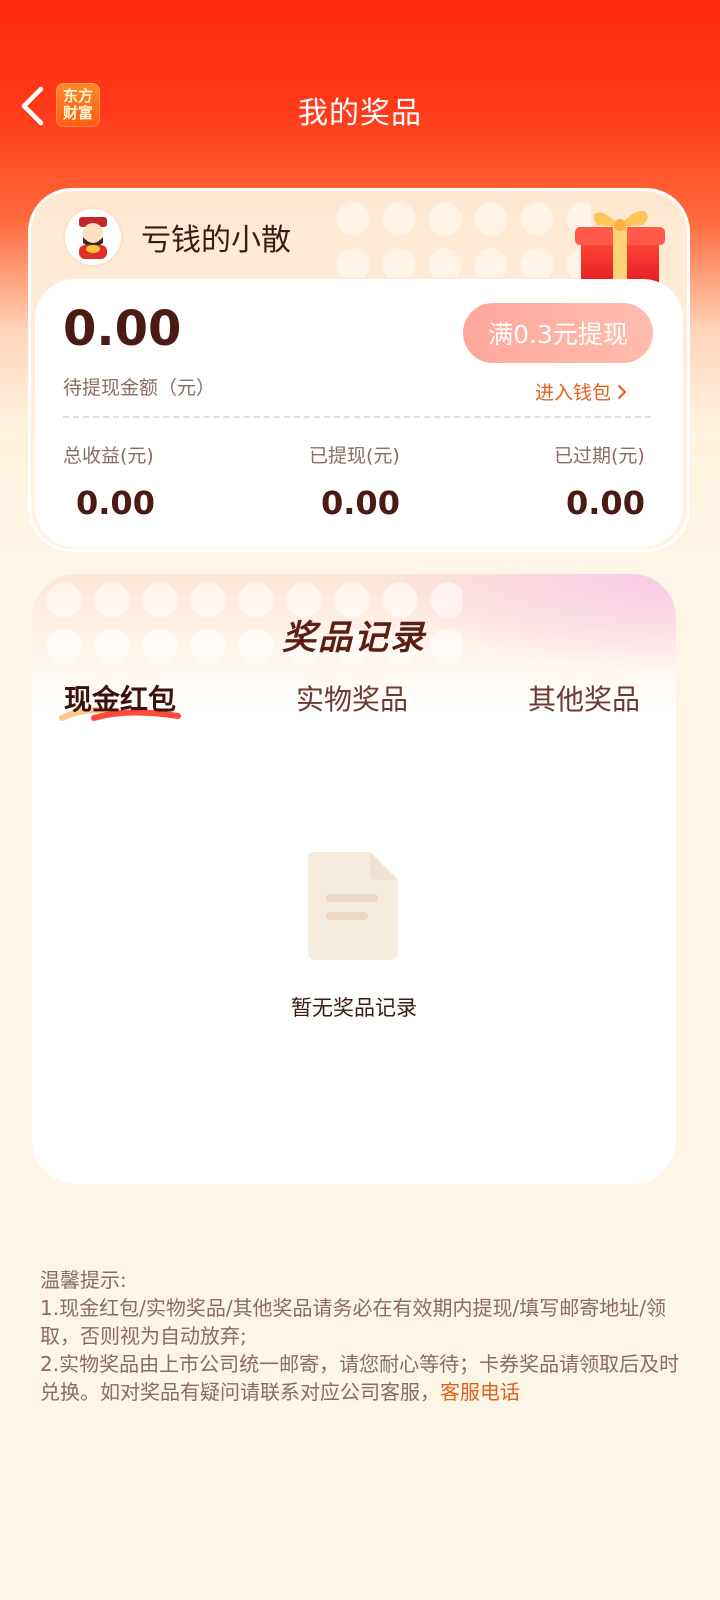 This screenshot has height=1600, width=720. Describe the element at coordinates (108, 456) in the screenshot. I see `stat-label: 总收益(元)` at that location.